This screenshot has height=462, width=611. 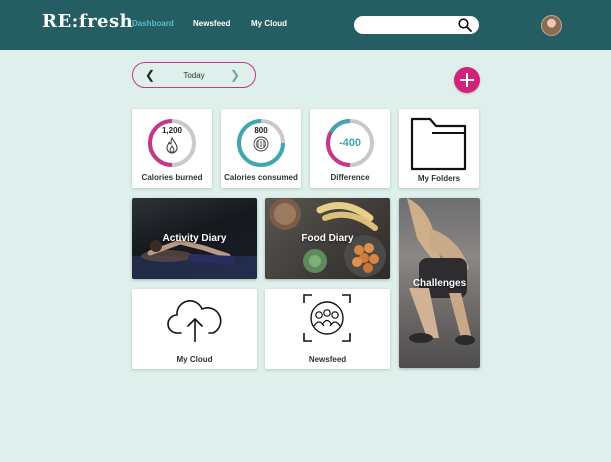 I want to click on food-diary-label: Food Diary, so click(x=327, y=238).